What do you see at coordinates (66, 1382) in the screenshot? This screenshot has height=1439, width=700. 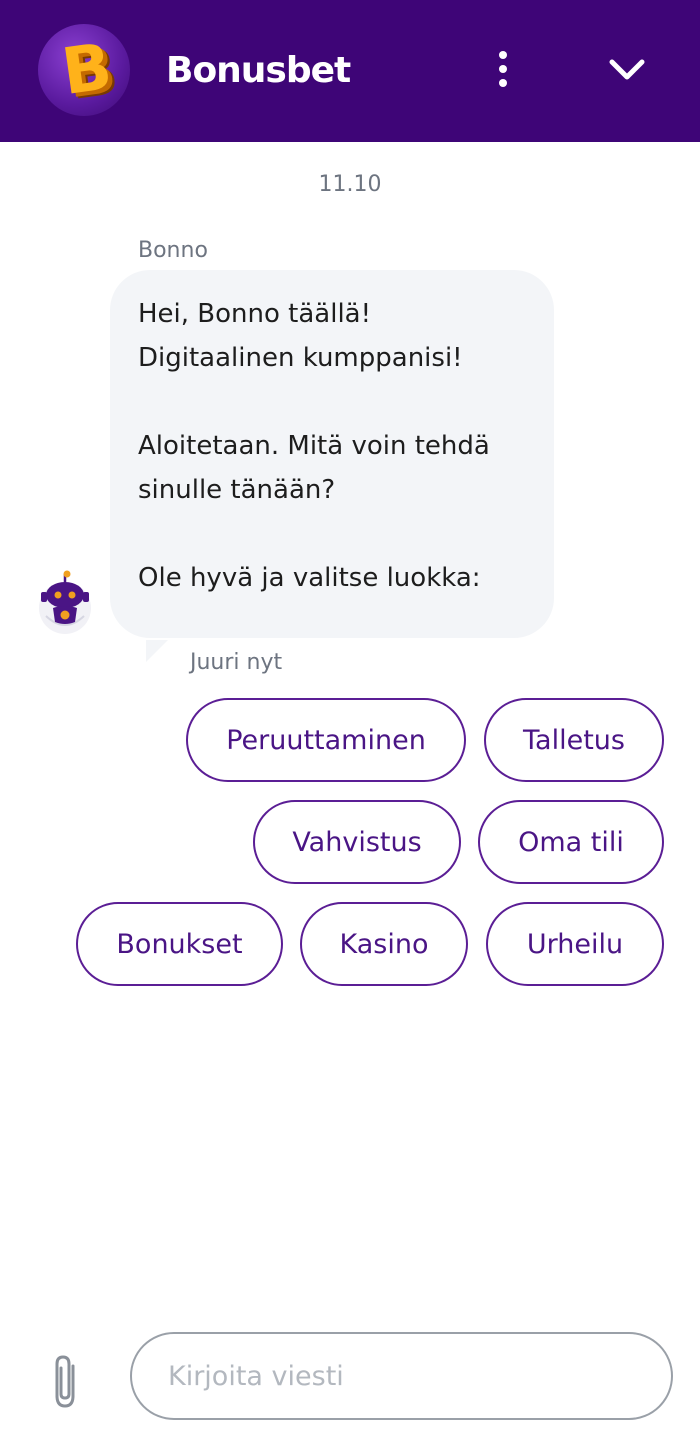 I see `paperclip-icon` at bounding box center [66, 1382].